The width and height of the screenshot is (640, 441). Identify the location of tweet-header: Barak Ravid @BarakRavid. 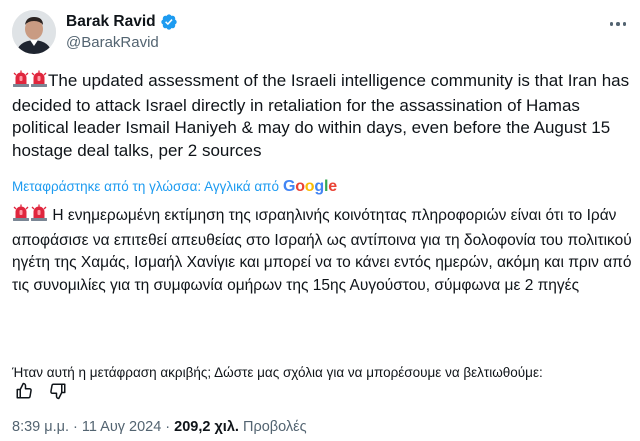
(320, 32).